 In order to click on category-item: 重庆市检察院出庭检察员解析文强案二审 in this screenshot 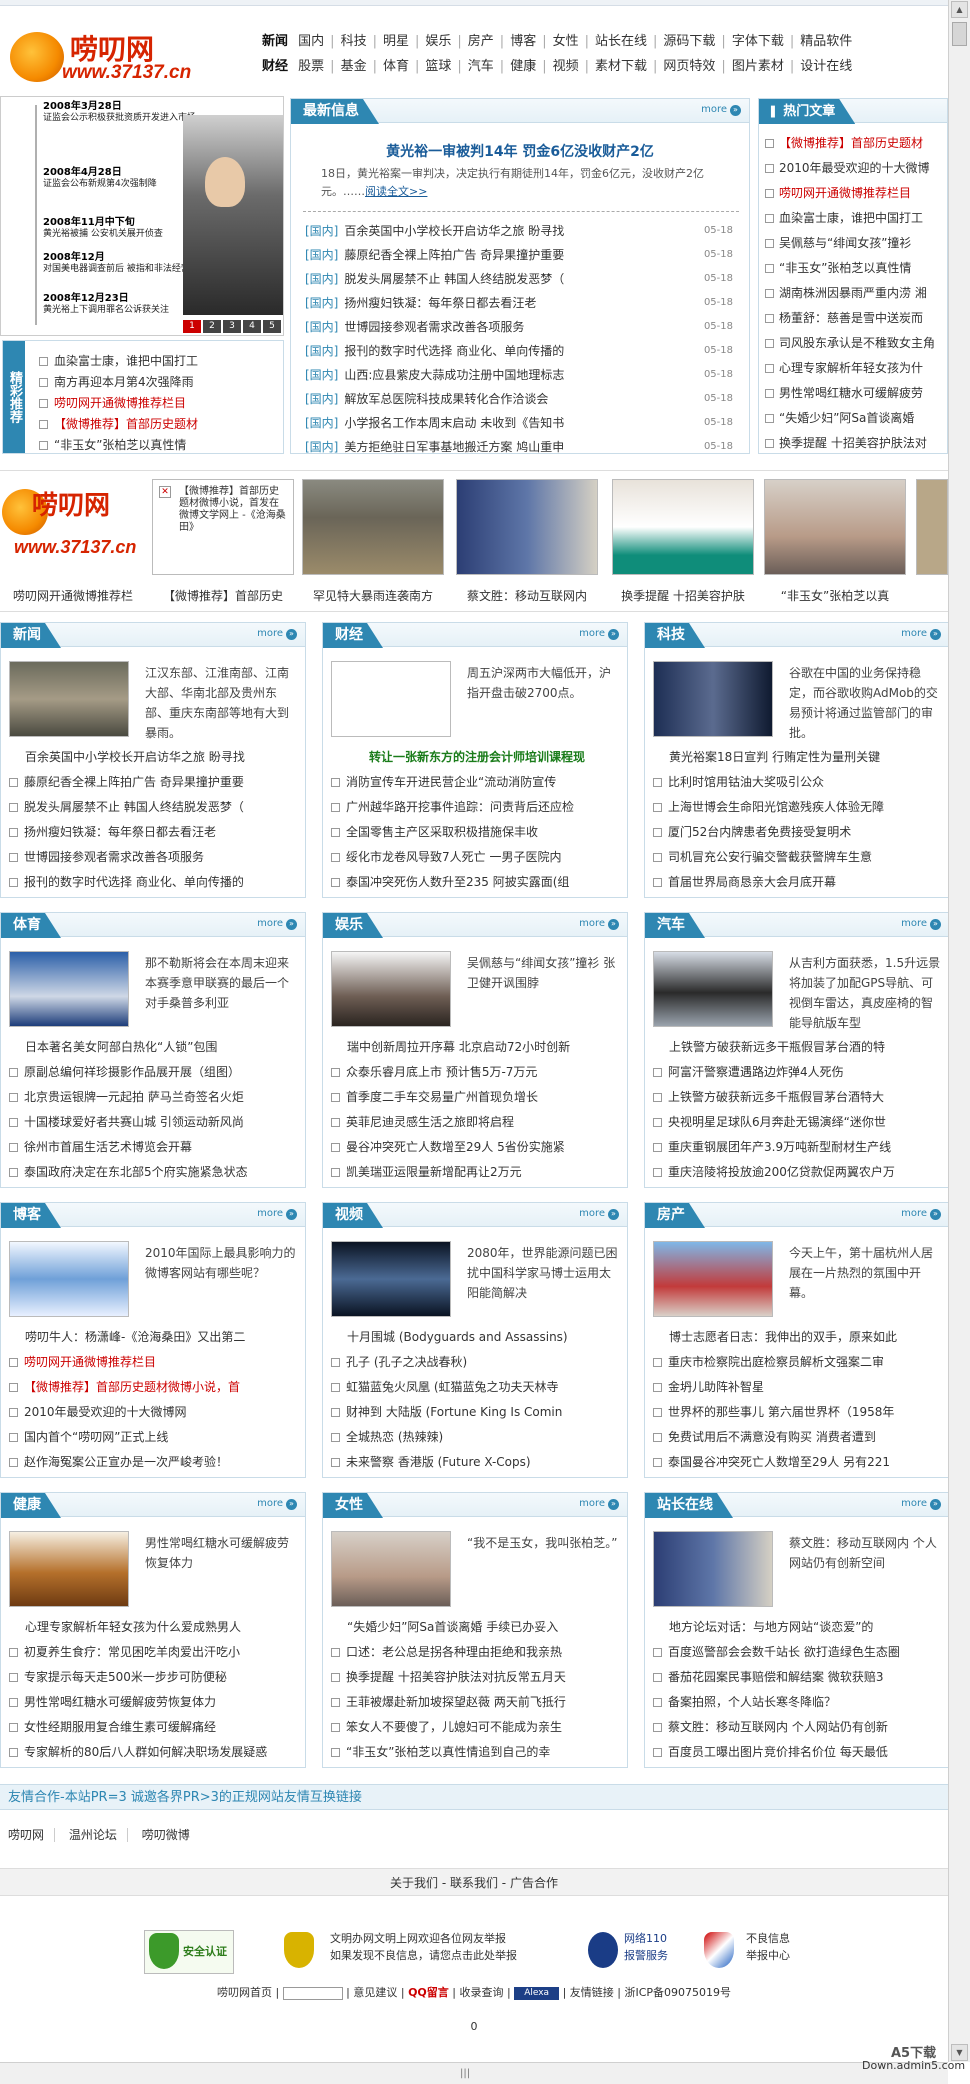, I will do `click(799, 1362)`.